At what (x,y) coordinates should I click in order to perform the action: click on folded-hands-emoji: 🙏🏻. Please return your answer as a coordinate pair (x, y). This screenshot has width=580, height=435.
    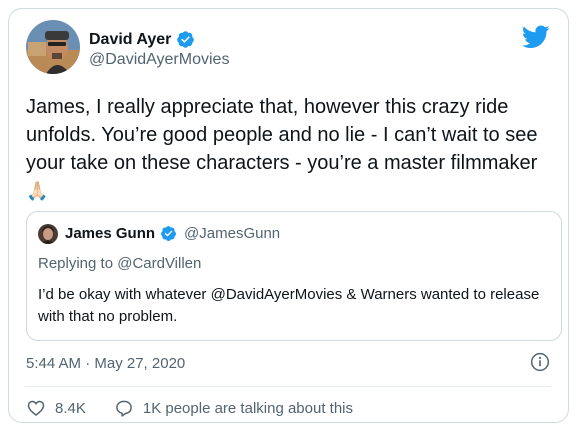
    Looking at the image, I should click on (37, 191).